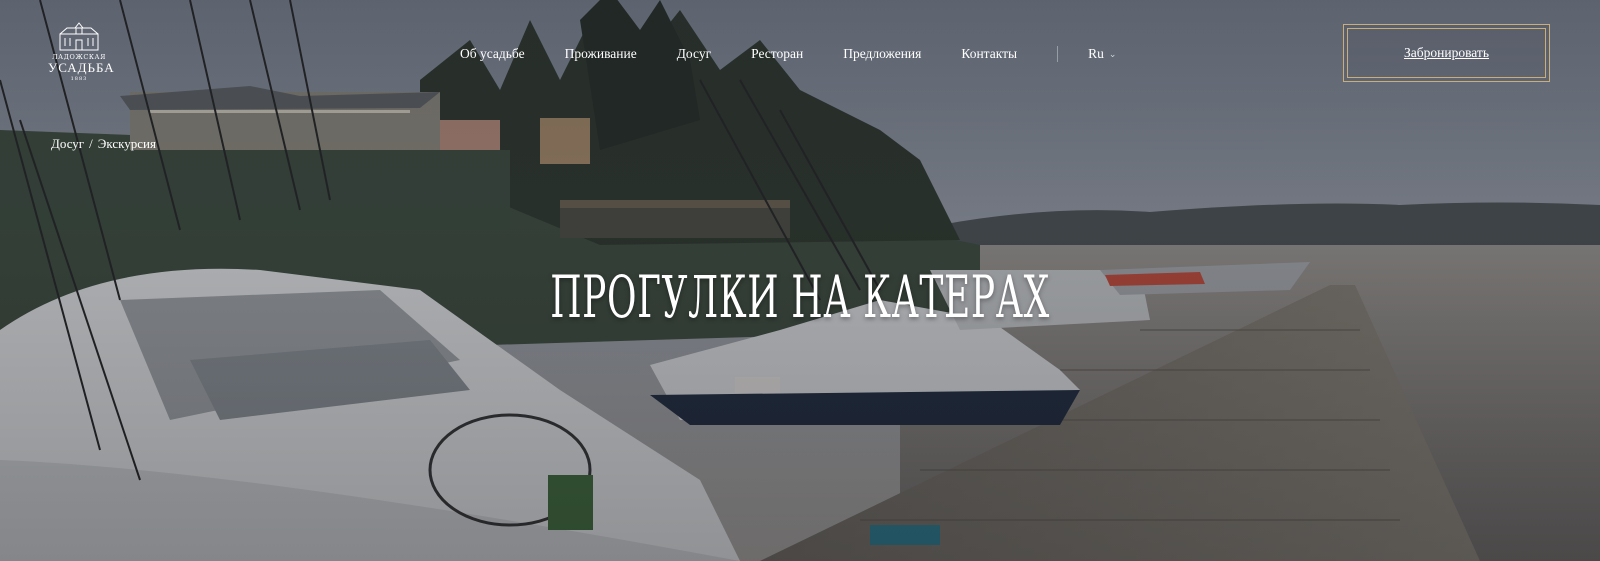 Image resolution: width=1600 pixels, height=561 pixels. I want to click on language-selector: Ru ⌄, so click(1102, 54).